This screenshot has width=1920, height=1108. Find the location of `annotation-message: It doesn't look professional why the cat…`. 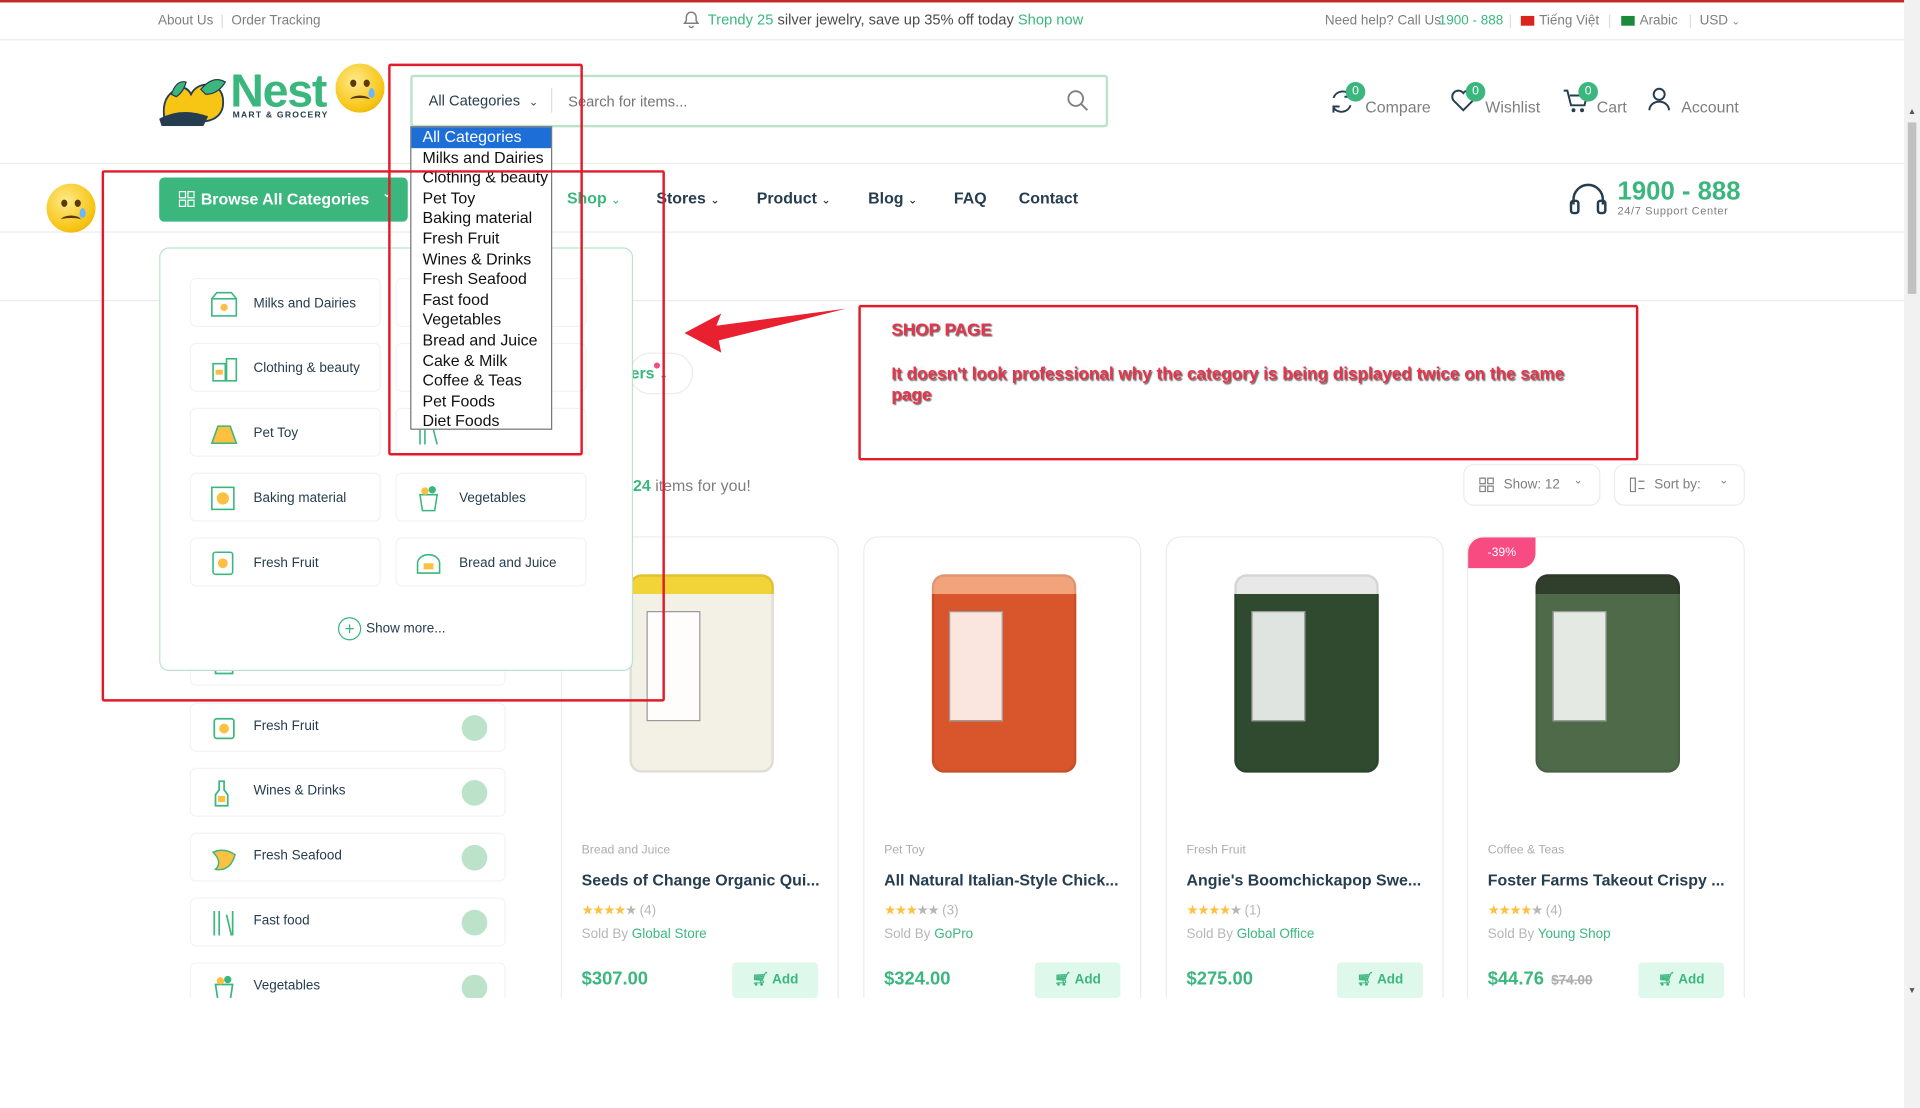

annotation-message: It doesn't look professional why the cat… is located at coordinates (1228, 384).